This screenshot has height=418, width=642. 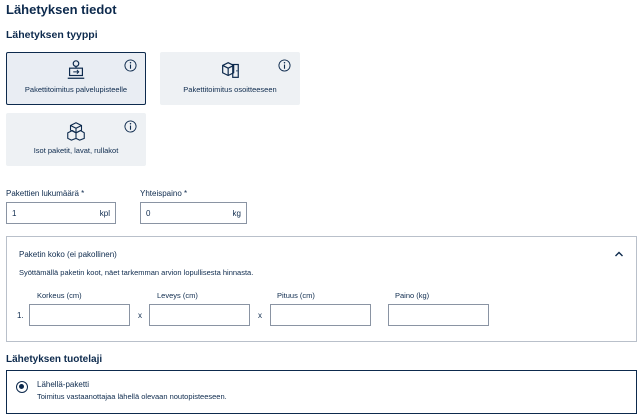 What do you see at coordinates (63, 384) in the screenshot?
I see `product-name: Lähellä-paketti` at bounding box center [63, 384].